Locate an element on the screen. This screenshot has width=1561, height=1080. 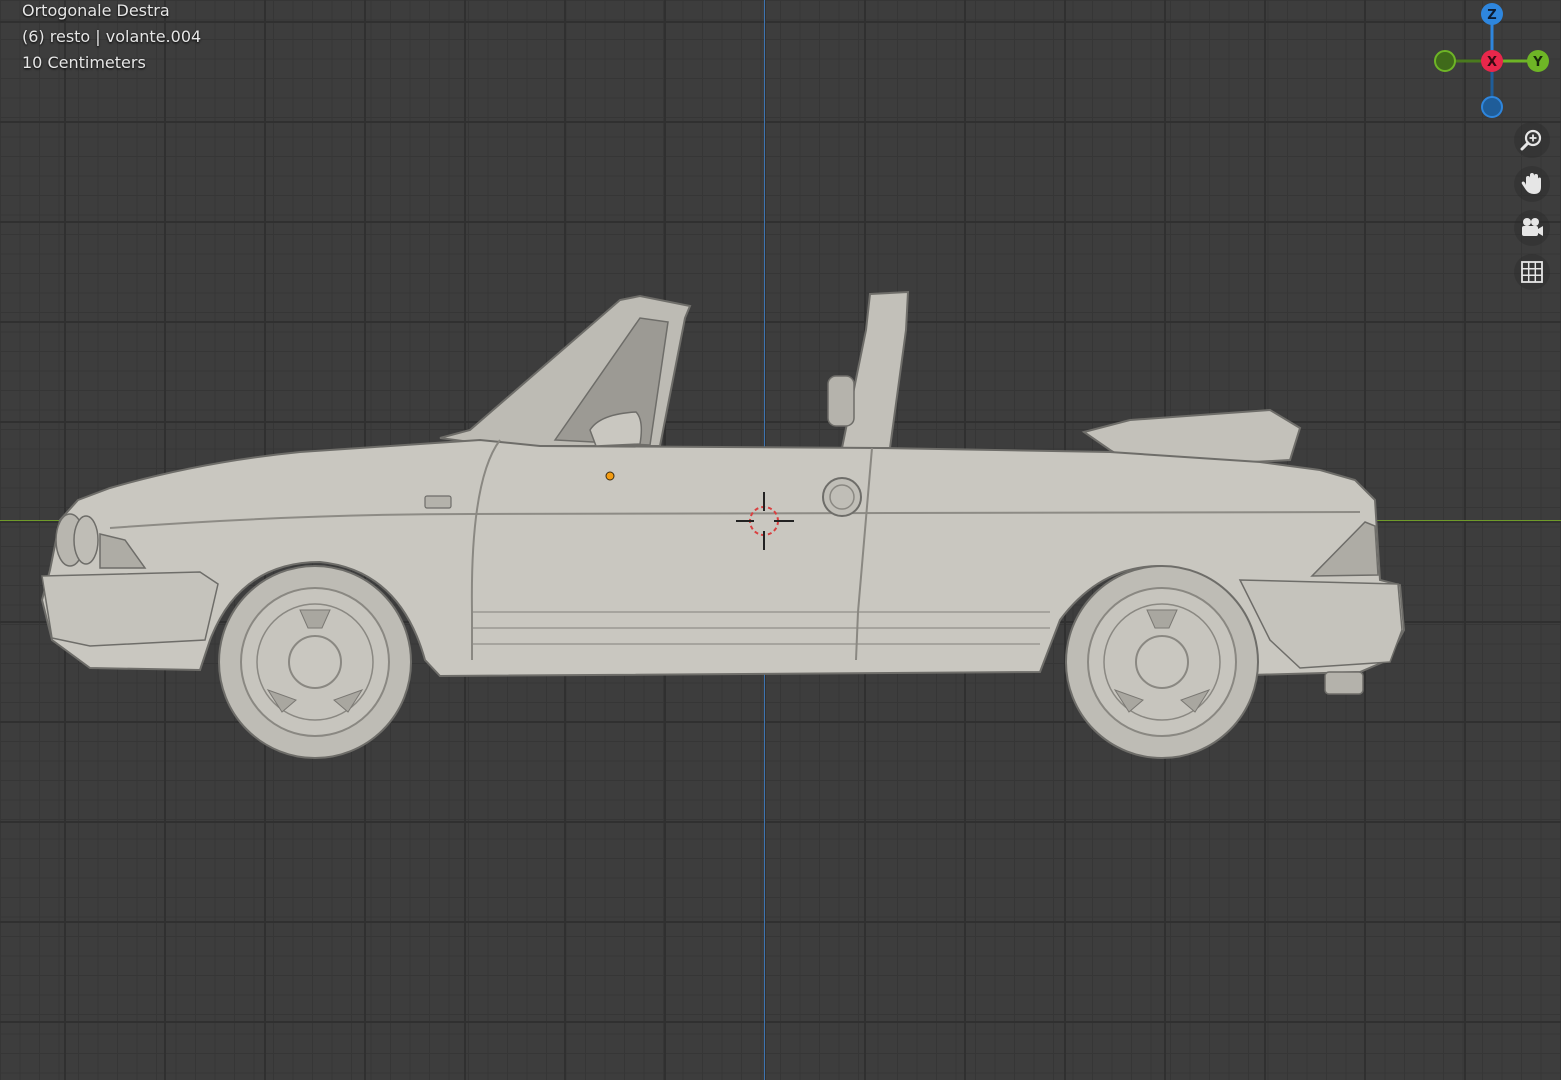
camera-button is located at coordinates (1532, 228).